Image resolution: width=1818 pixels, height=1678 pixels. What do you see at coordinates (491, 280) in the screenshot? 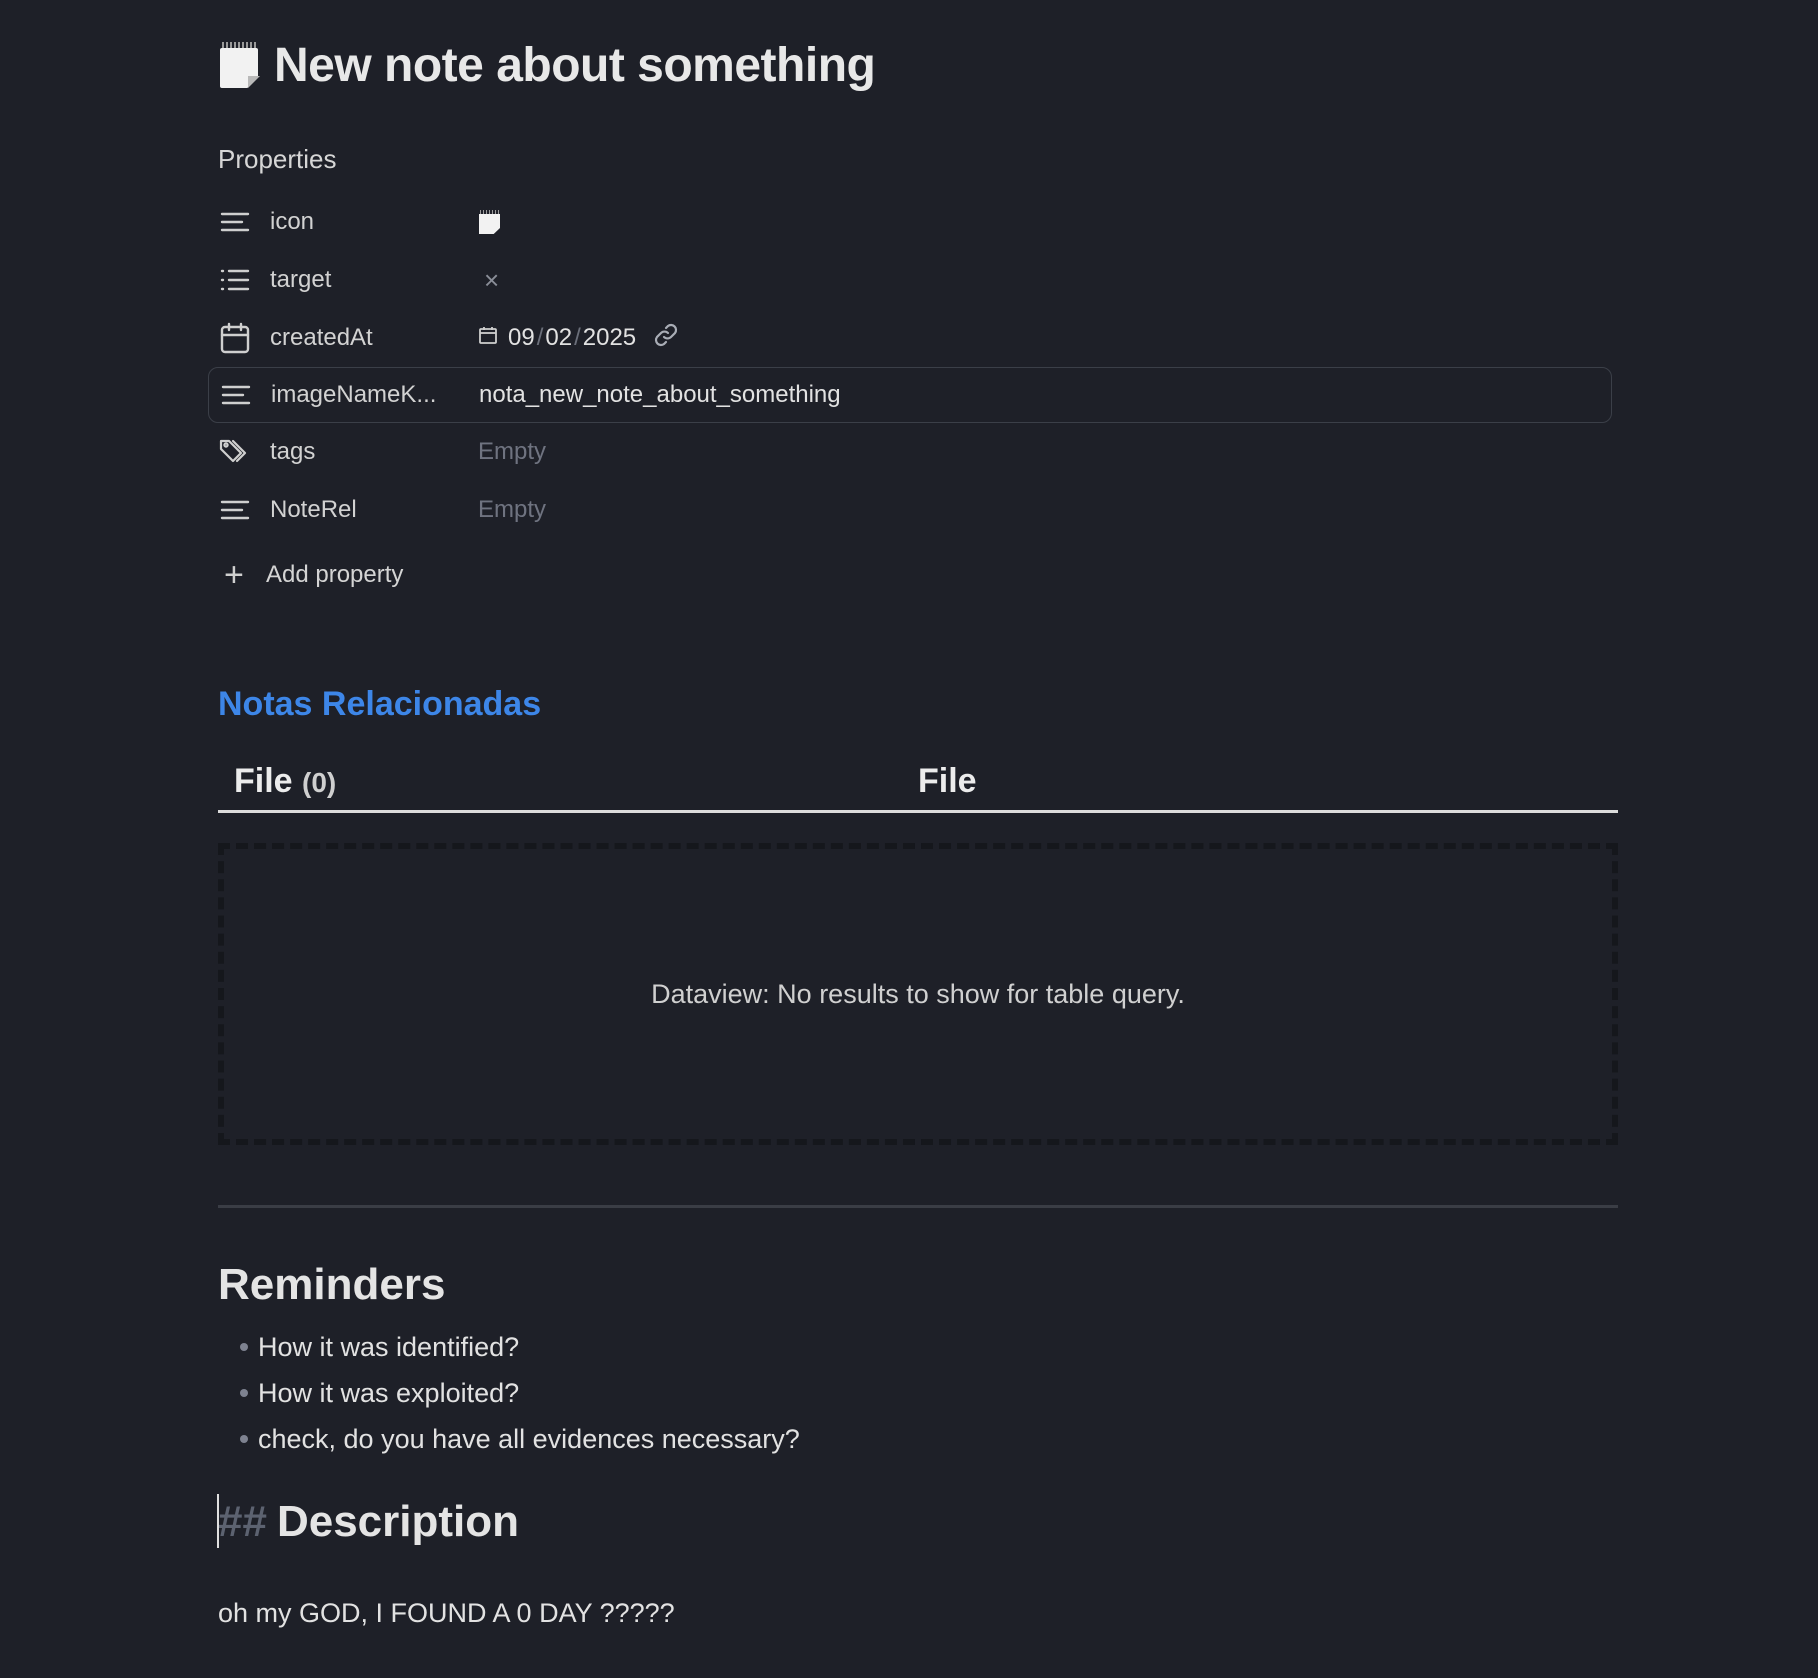
I see `close-icon: ×` at bounding box center [491, 280].